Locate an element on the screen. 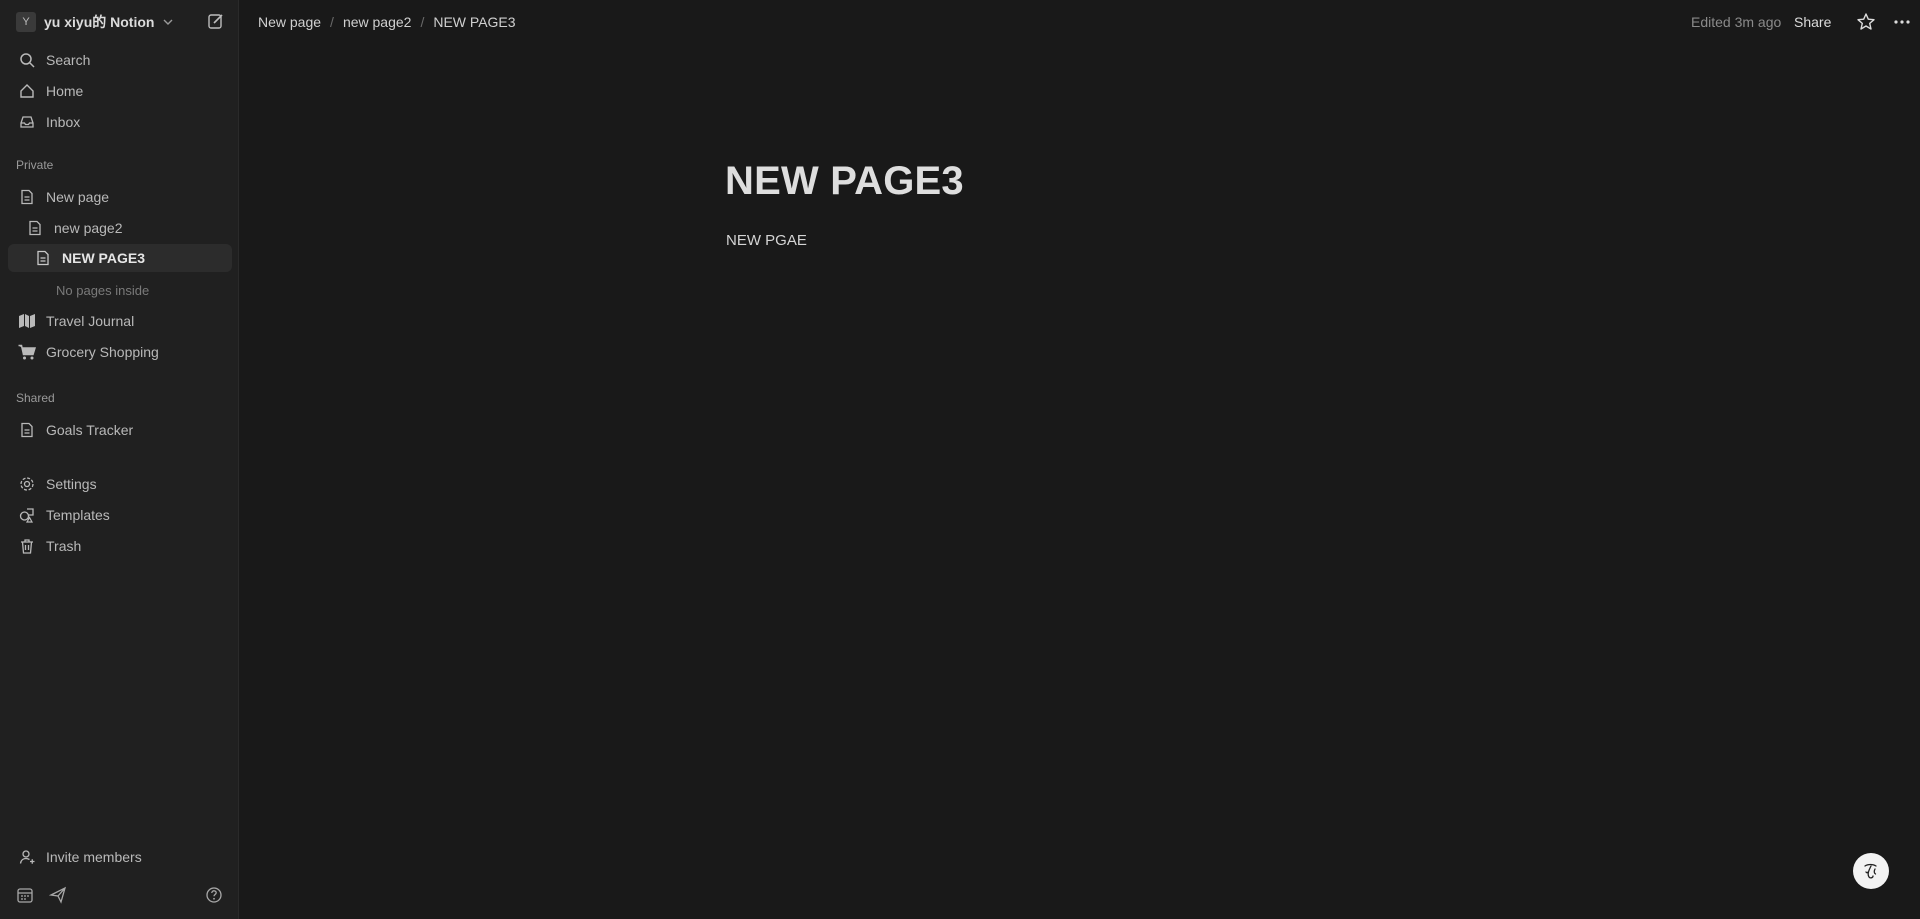 Image resolution: width=1920 pixels, height=919 pixels. trash-icon is located at coordinates (27, 546).